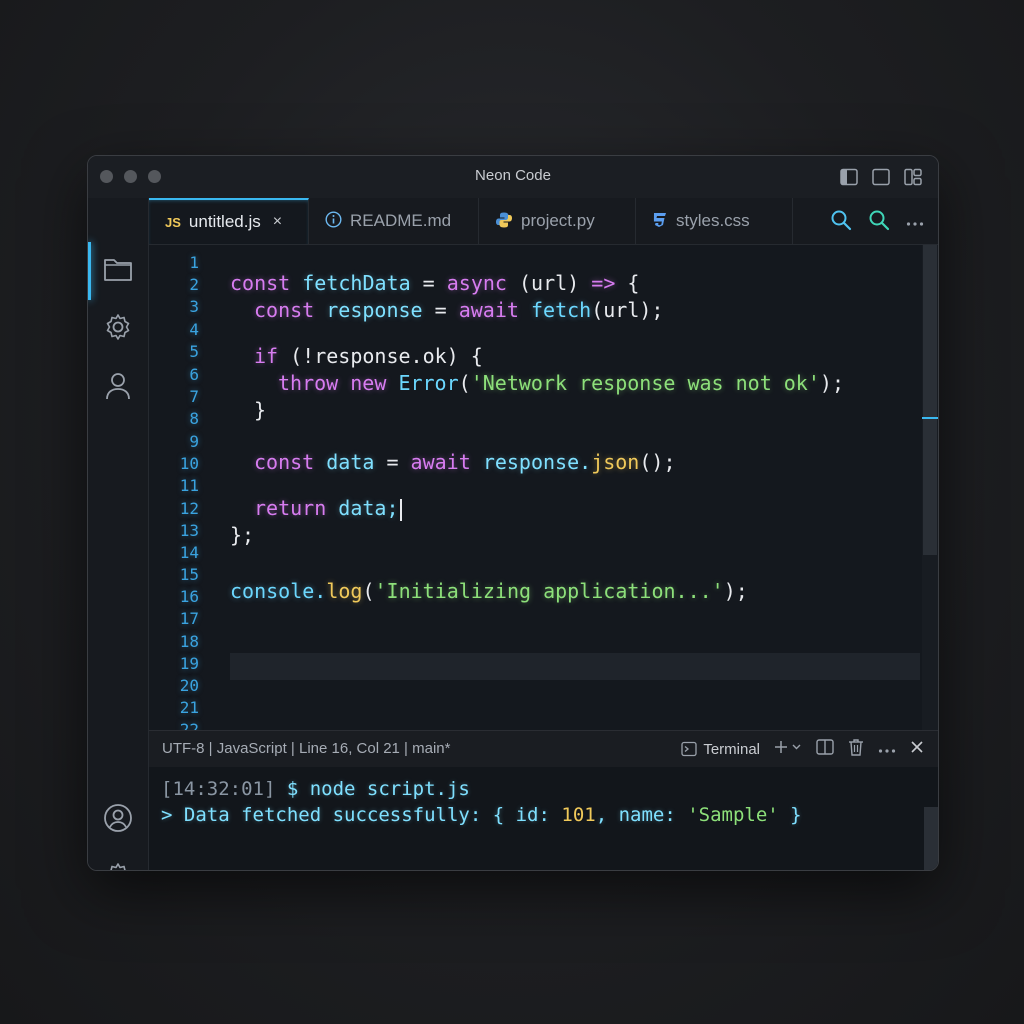 This screenshot has height=1024, width=1024. Describe the element at coordinates (308, 383) in the screenshot. I see `token: throw` at that location.